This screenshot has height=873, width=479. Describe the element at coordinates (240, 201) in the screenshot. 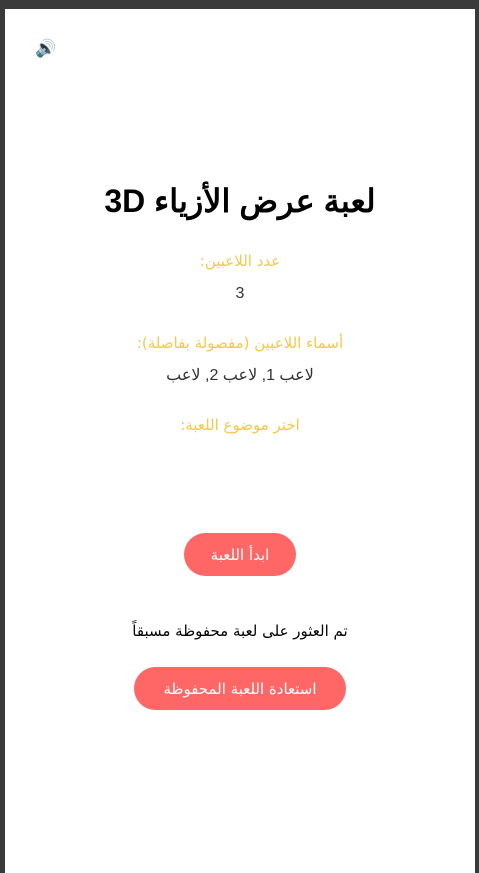

I see `page-title: لعبة عرض الأزياء 3D` at that location.